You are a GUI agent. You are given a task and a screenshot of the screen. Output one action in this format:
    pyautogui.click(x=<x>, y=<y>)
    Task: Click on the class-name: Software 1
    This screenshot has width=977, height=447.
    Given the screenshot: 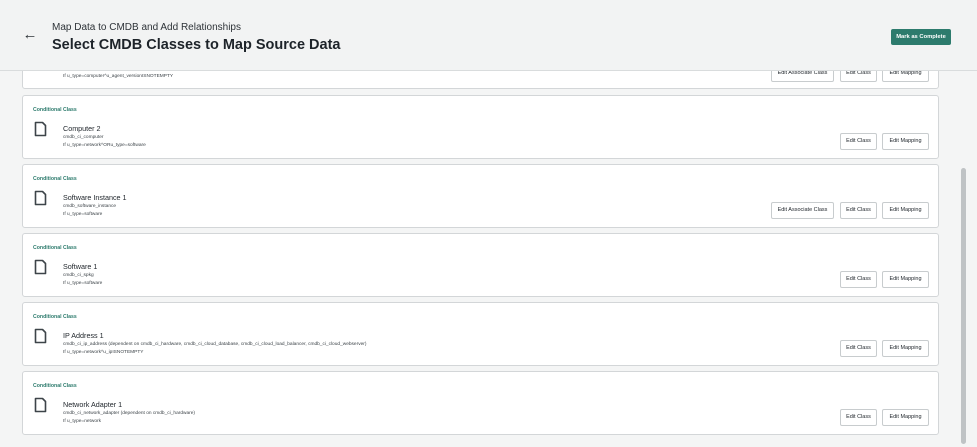 What is the action you would take?
    pyautogui.click(x=80, y=266)
    